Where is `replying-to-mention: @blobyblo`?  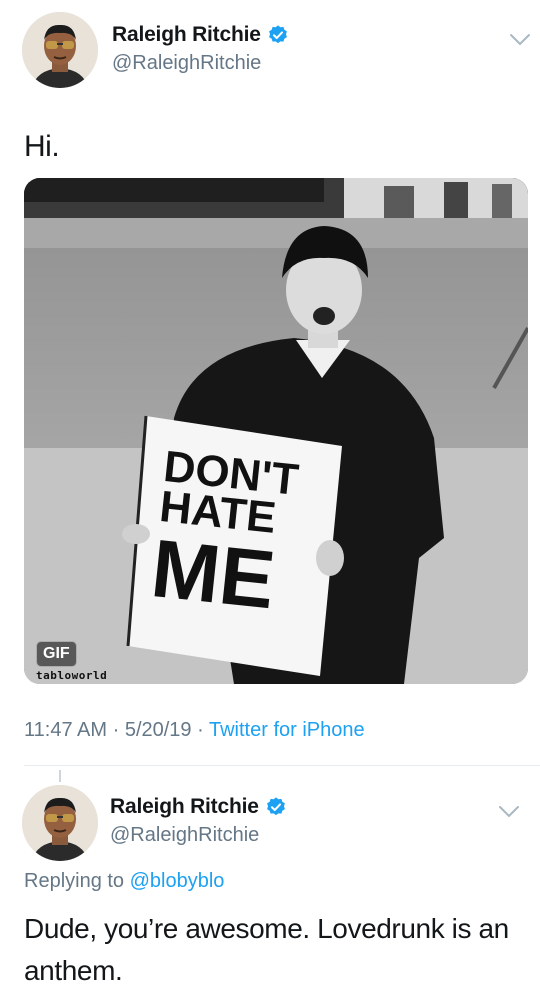
replying-to-mention: @blobyblo is located at coordinates (177, 881).